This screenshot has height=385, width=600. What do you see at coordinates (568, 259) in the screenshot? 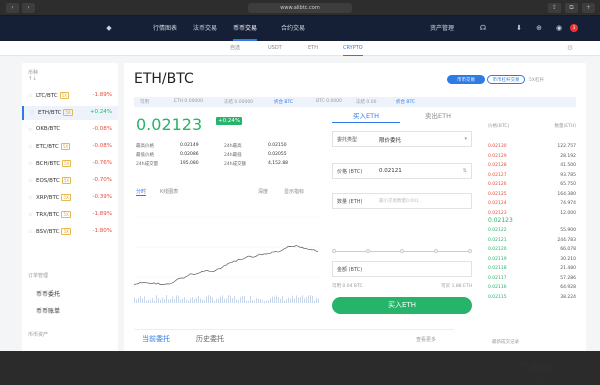
I see `book-amount: 30.210` at bounding box center [568, 259].